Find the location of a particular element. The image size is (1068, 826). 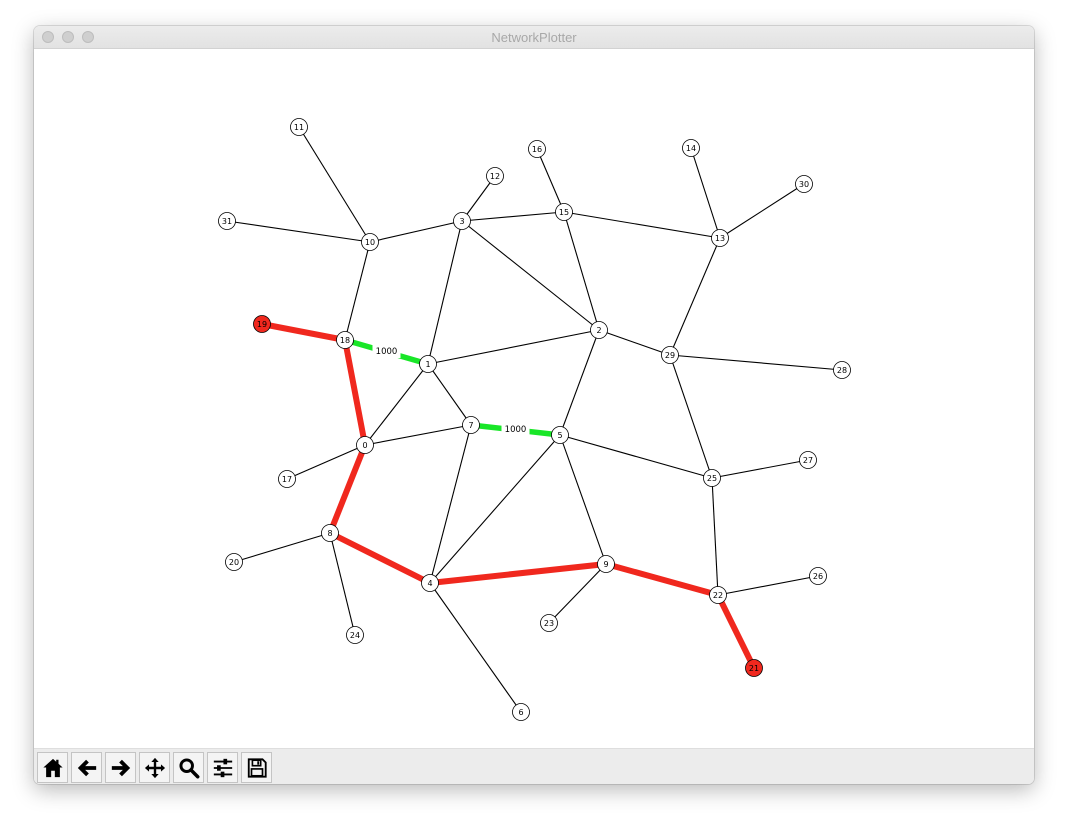

node-label: 16 is located at coordinates (537, 149).